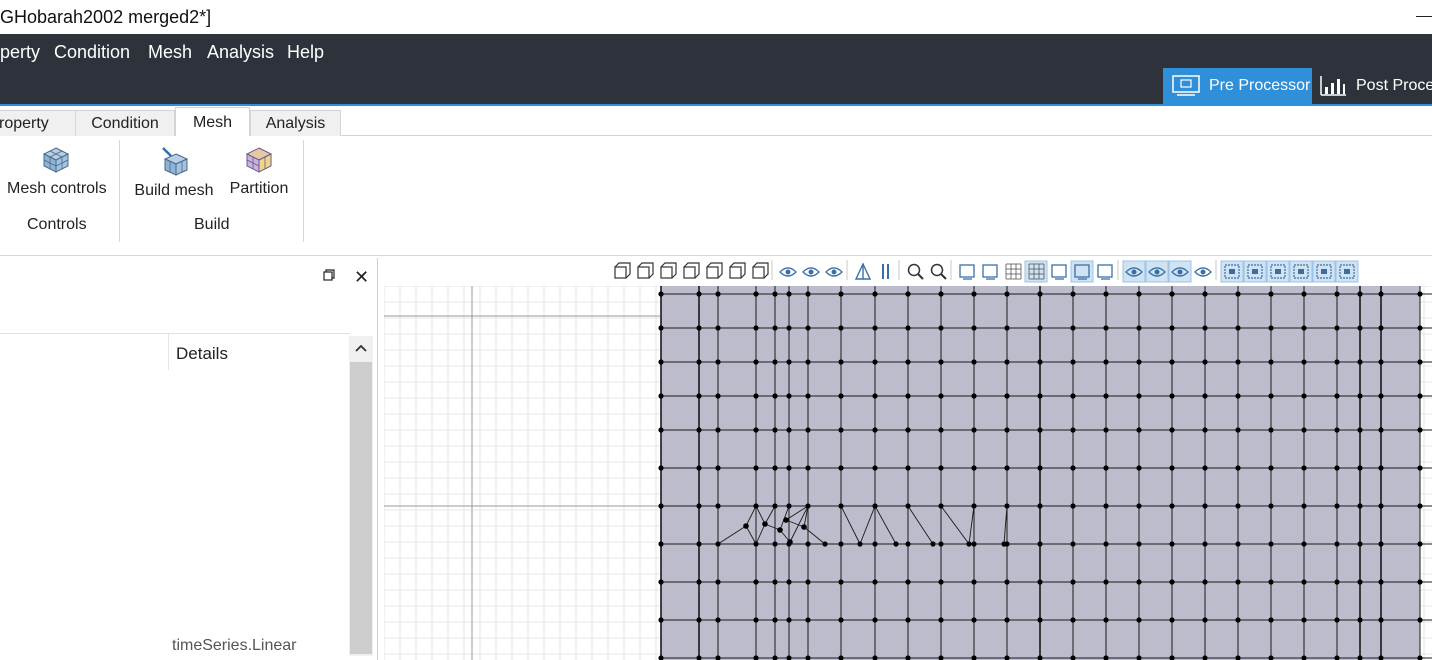 The width and height of the screenshot is (1432, 660). I want to click on zoom-fit-icon, so click(915, 271).